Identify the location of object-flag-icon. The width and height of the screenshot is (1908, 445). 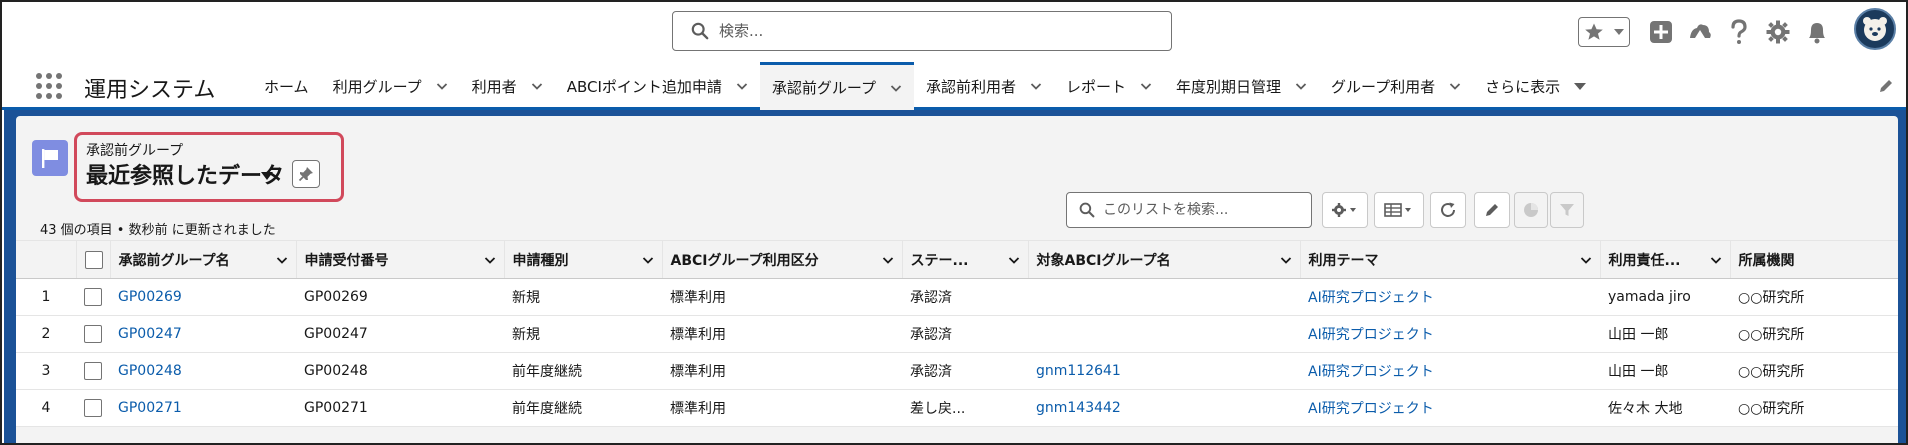
(50, 158).